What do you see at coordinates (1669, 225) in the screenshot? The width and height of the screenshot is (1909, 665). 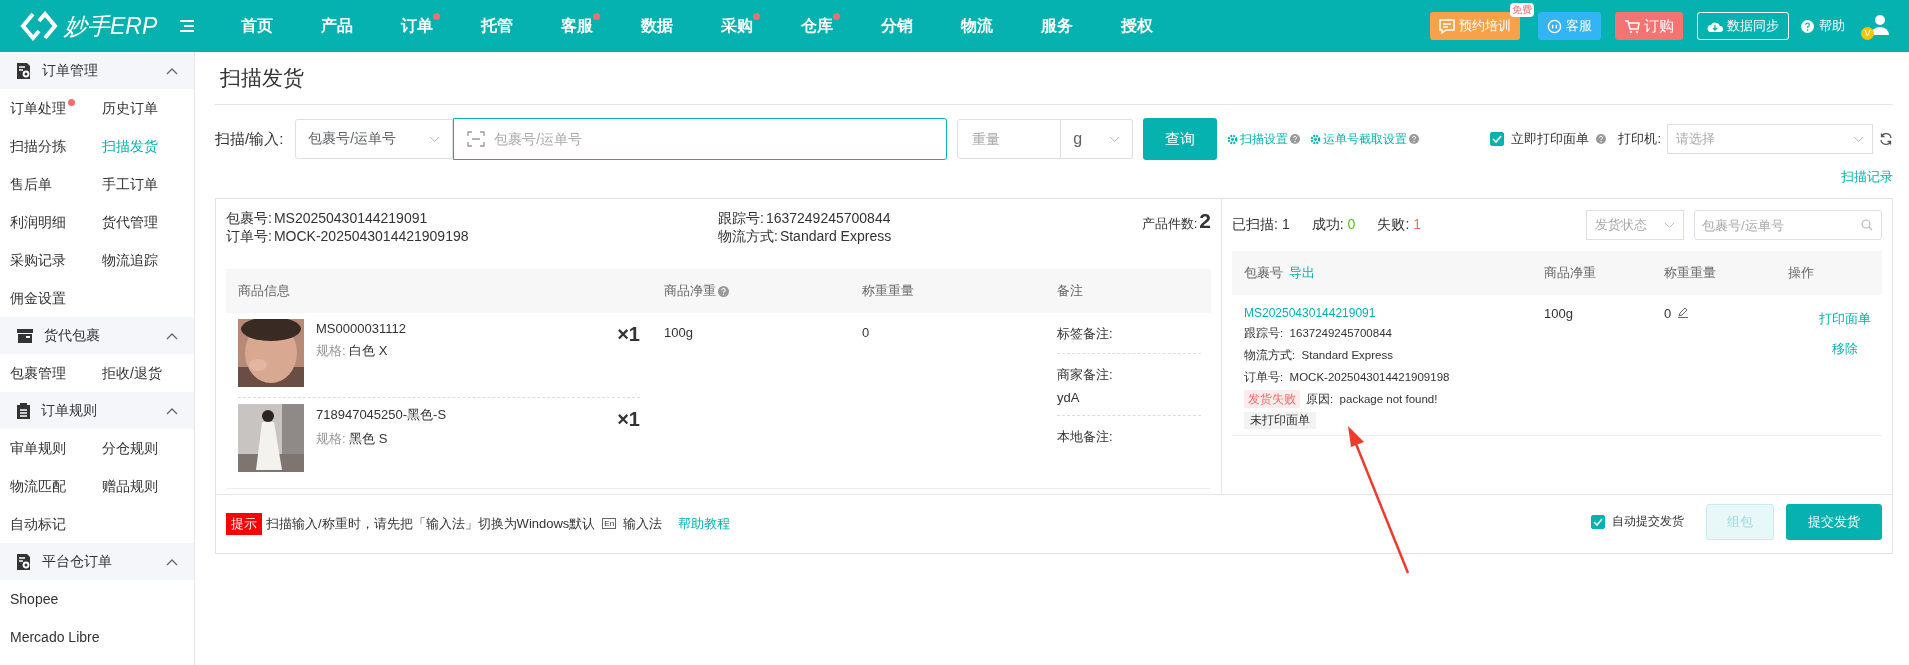 I see `chevron-down-icon` at bounding box center [1669, 225].